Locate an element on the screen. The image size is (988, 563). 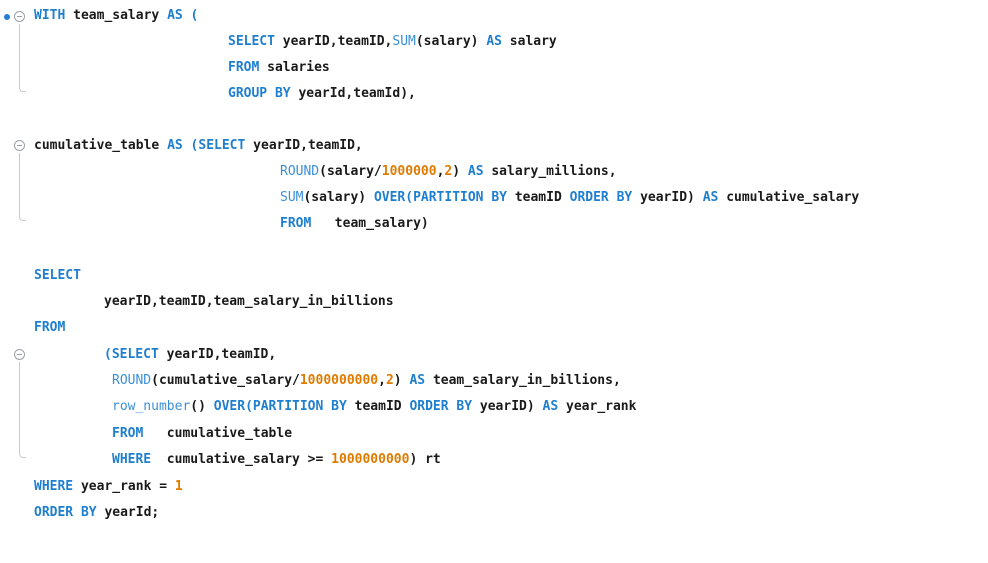
code-line: FROM team_salary) is located at coordinates (214, 224).